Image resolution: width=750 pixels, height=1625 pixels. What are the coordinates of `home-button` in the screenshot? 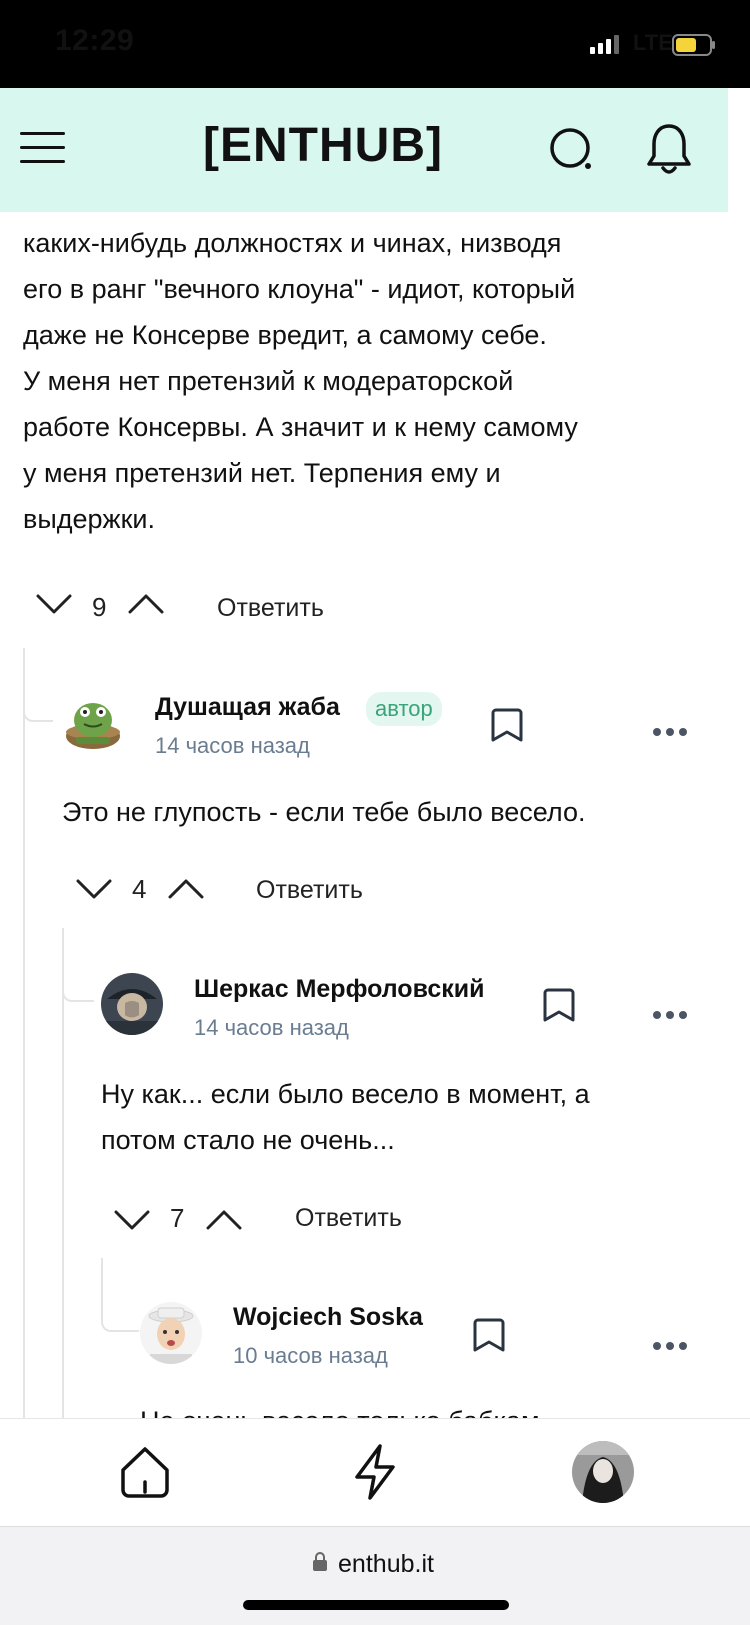 It's located at (145, 1472).